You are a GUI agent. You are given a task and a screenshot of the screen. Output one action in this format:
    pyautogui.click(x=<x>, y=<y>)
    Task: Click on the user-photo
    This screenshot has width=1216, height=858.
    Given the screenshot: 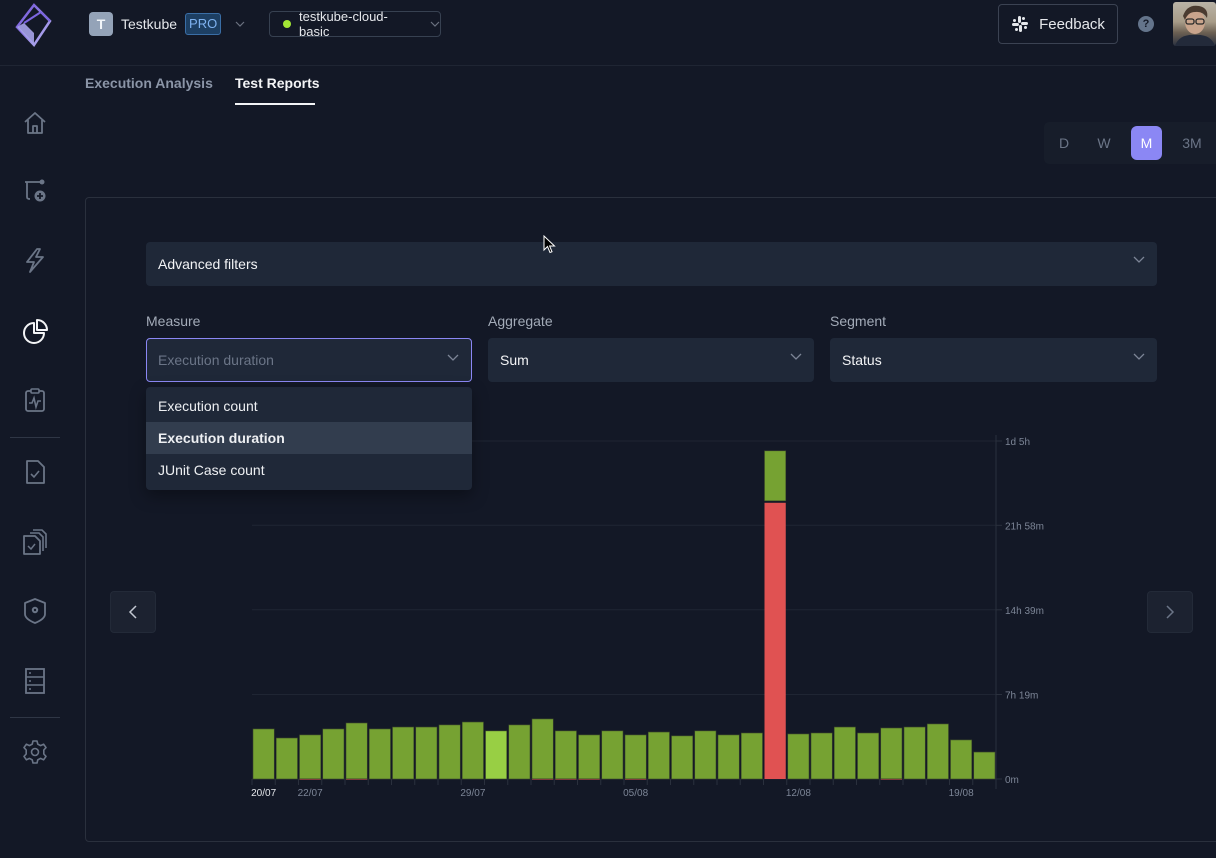 What is the action you would take?
    pyautogui.click(x=1195, y=25)
    